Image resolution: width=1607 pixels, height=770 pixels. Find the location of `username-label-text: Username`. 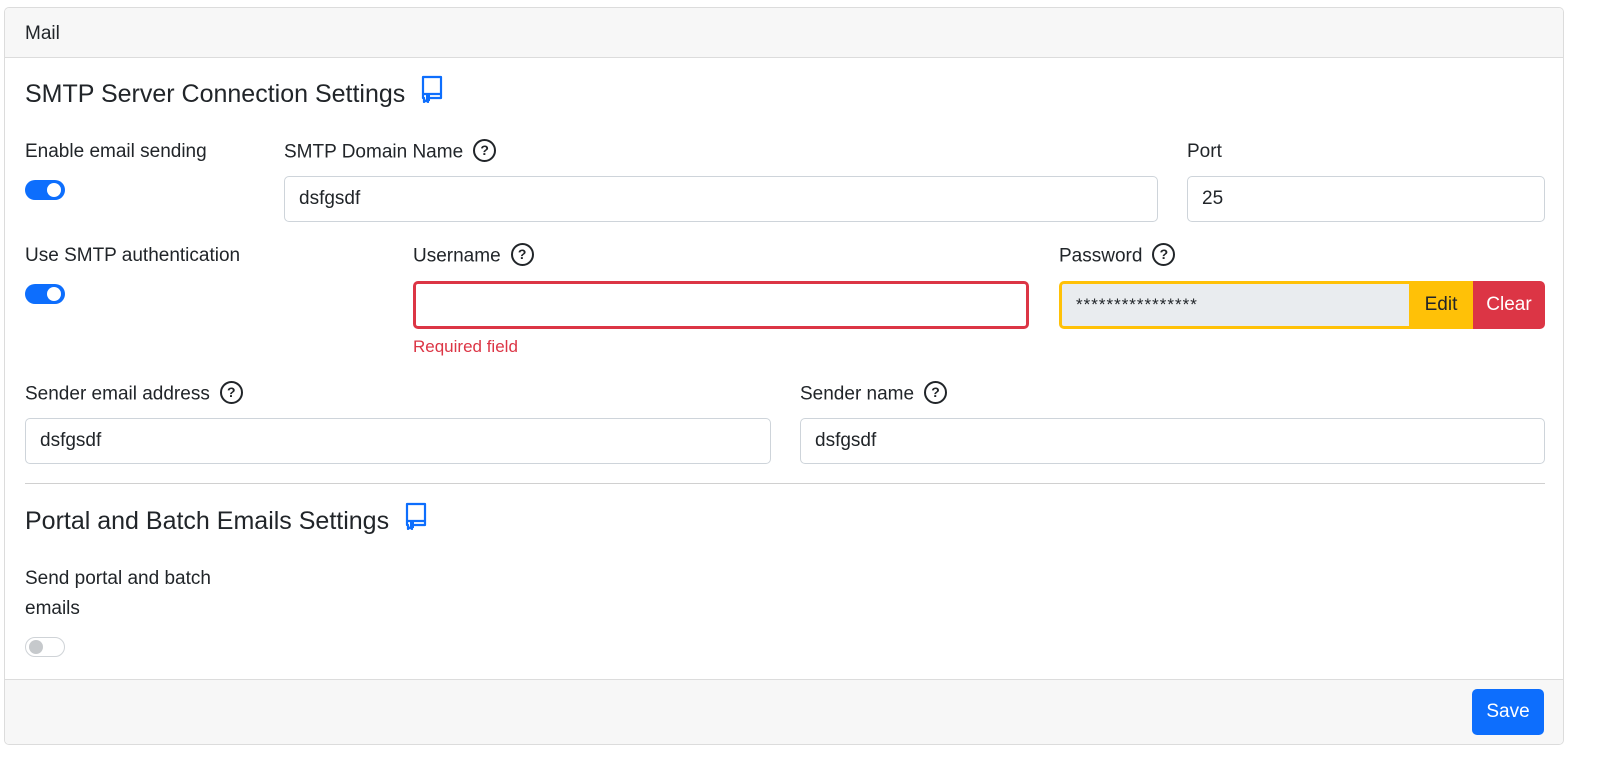

username-label-text: Username is located at coordinates (457, 256).